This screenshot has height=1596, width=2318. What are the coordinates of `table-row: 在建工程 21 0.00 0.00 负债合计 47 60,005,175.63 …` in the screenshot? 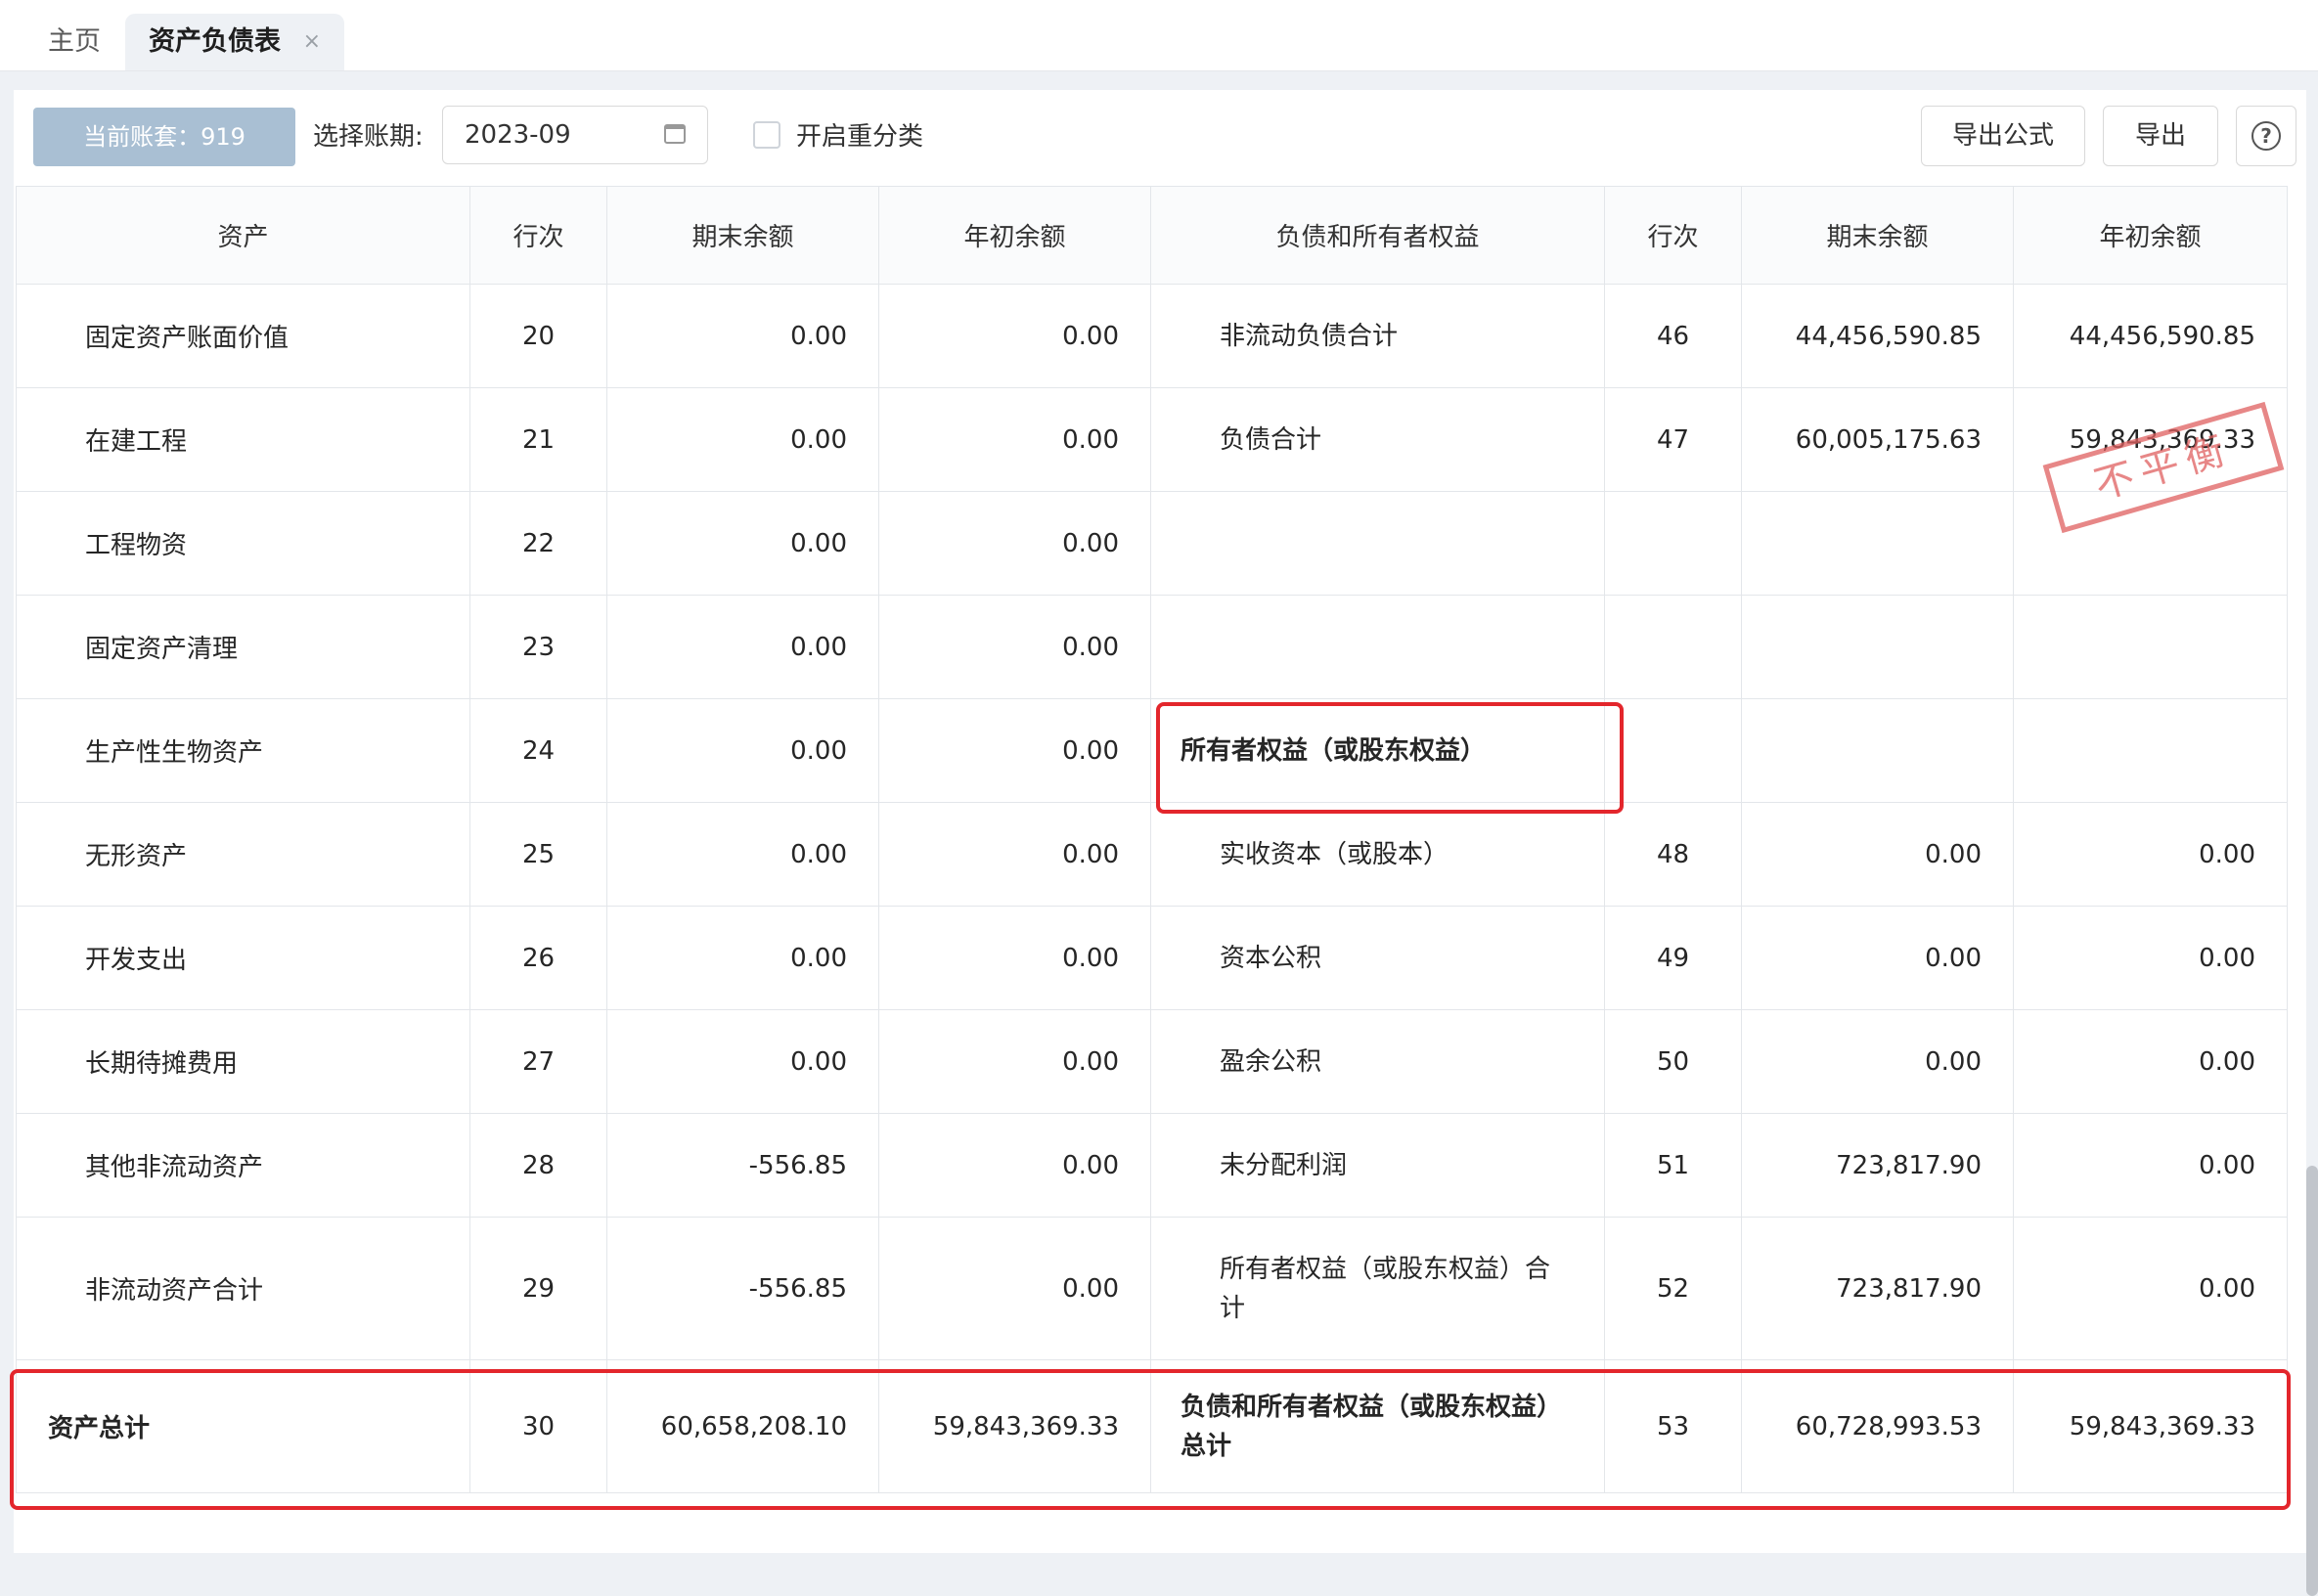 It's located at (1152, 439).